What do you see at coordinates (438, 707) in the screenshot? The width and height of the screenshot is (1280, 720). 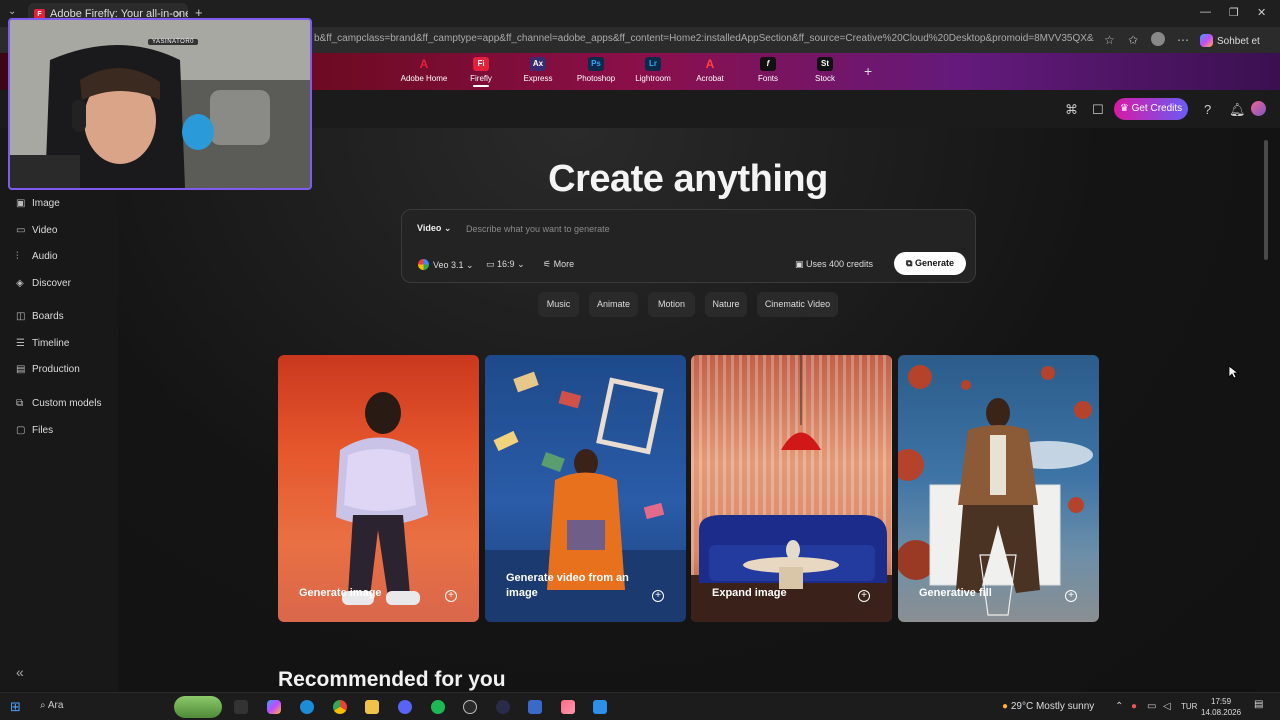 I see `spotify-icon` at bounding box center [438, 707].